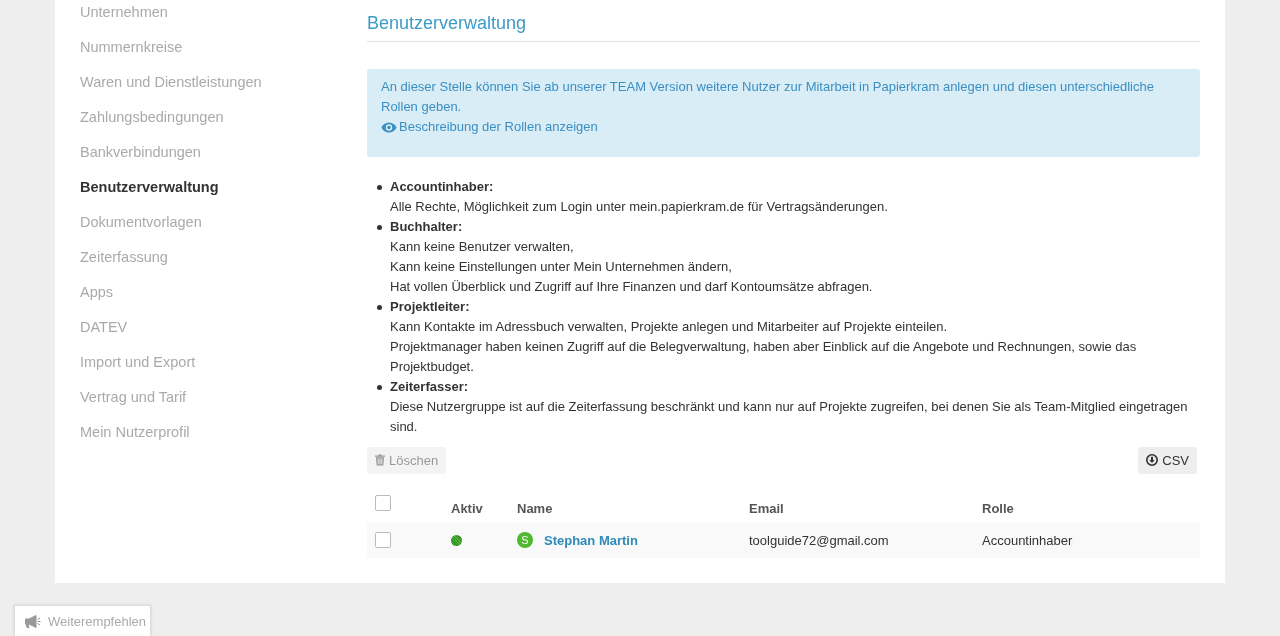 The width and height of the screenshot is (1280, 636). What do you see at coordinates (789, 416) in the screenshot?
I see `role-description: Diese Nutzergruppe ist auf die Zeiterfassung beschränkt und kann nur auf Projekte zugreifen, bei denen Sie als Team-Mitglied eingetragen sind.` at bounding box center [789, 416].